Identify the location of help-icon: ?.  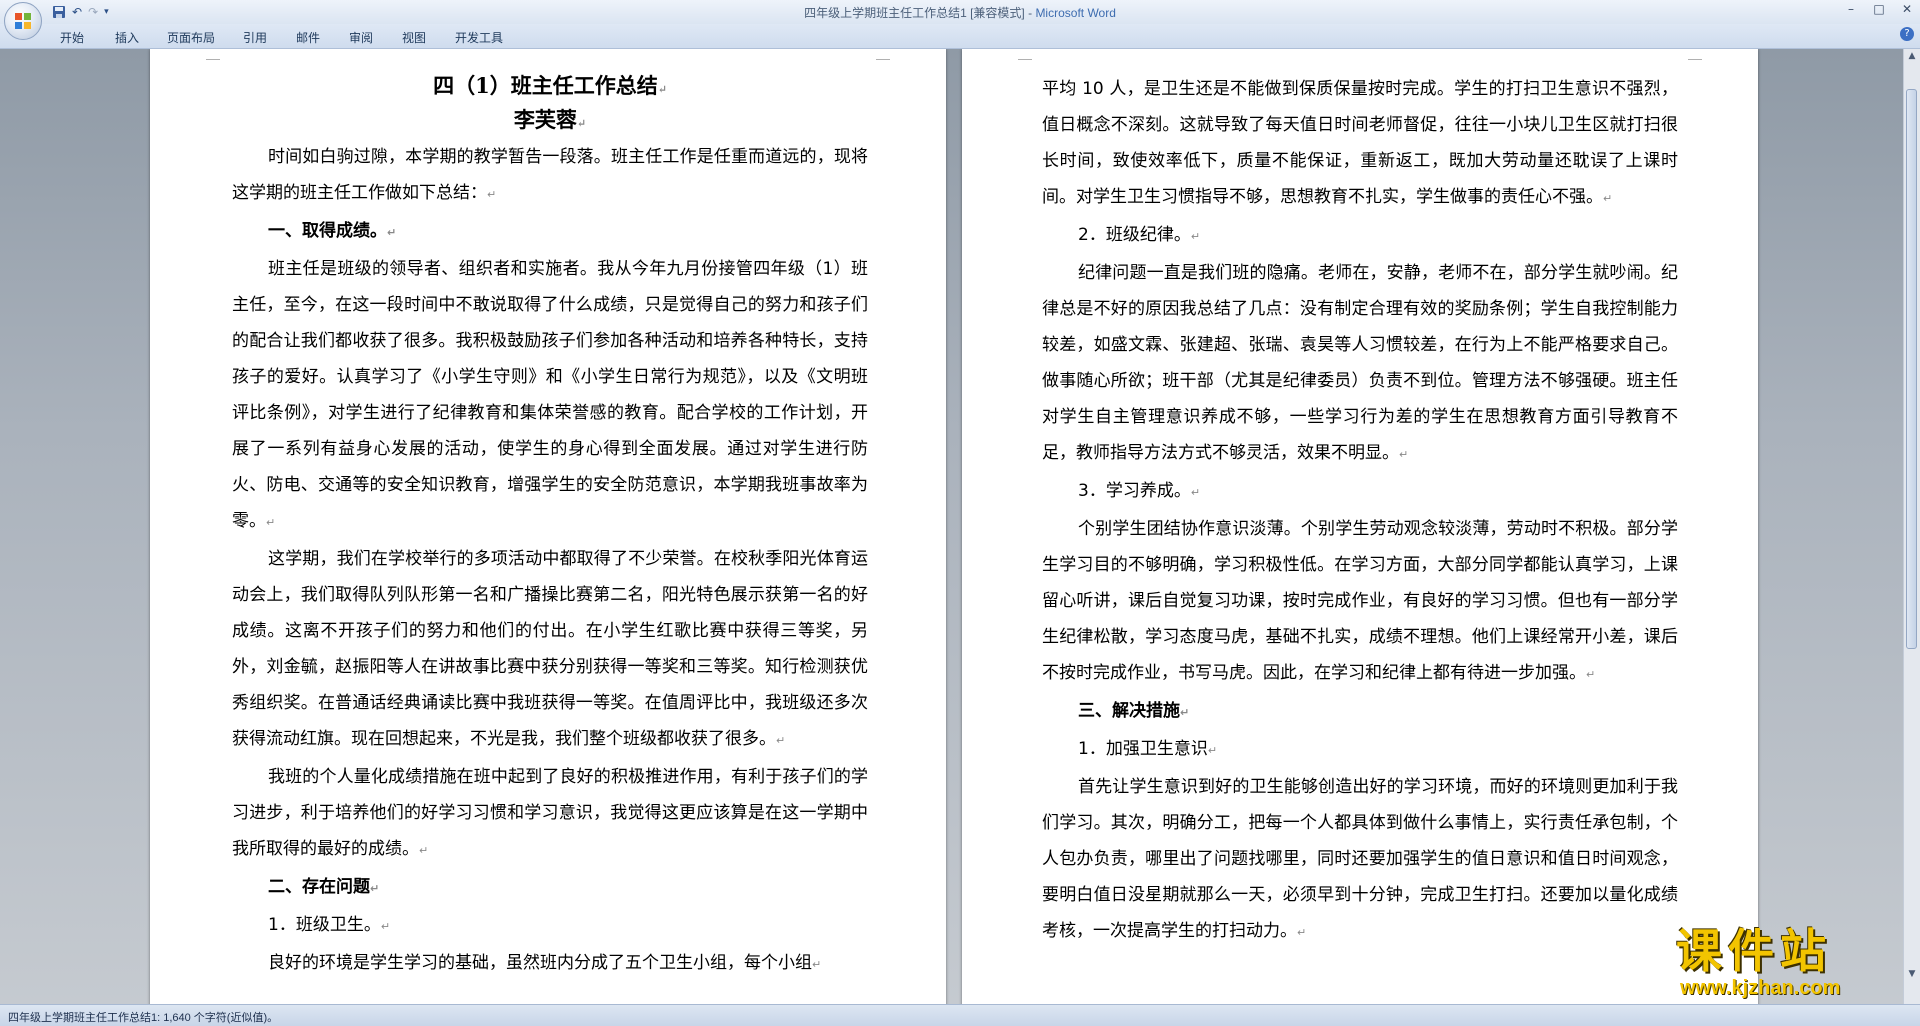
(1907, 34).